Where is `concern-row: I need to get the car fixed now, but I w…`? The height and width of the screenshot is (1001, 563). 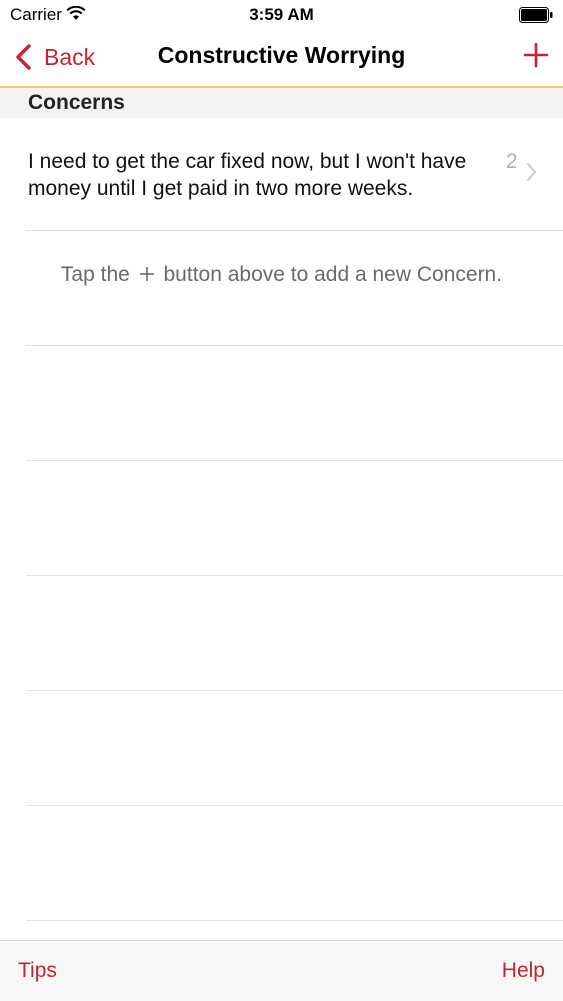 concern-row: I need to get the car fixed now, but I w… is located at coordinates (294, 174).